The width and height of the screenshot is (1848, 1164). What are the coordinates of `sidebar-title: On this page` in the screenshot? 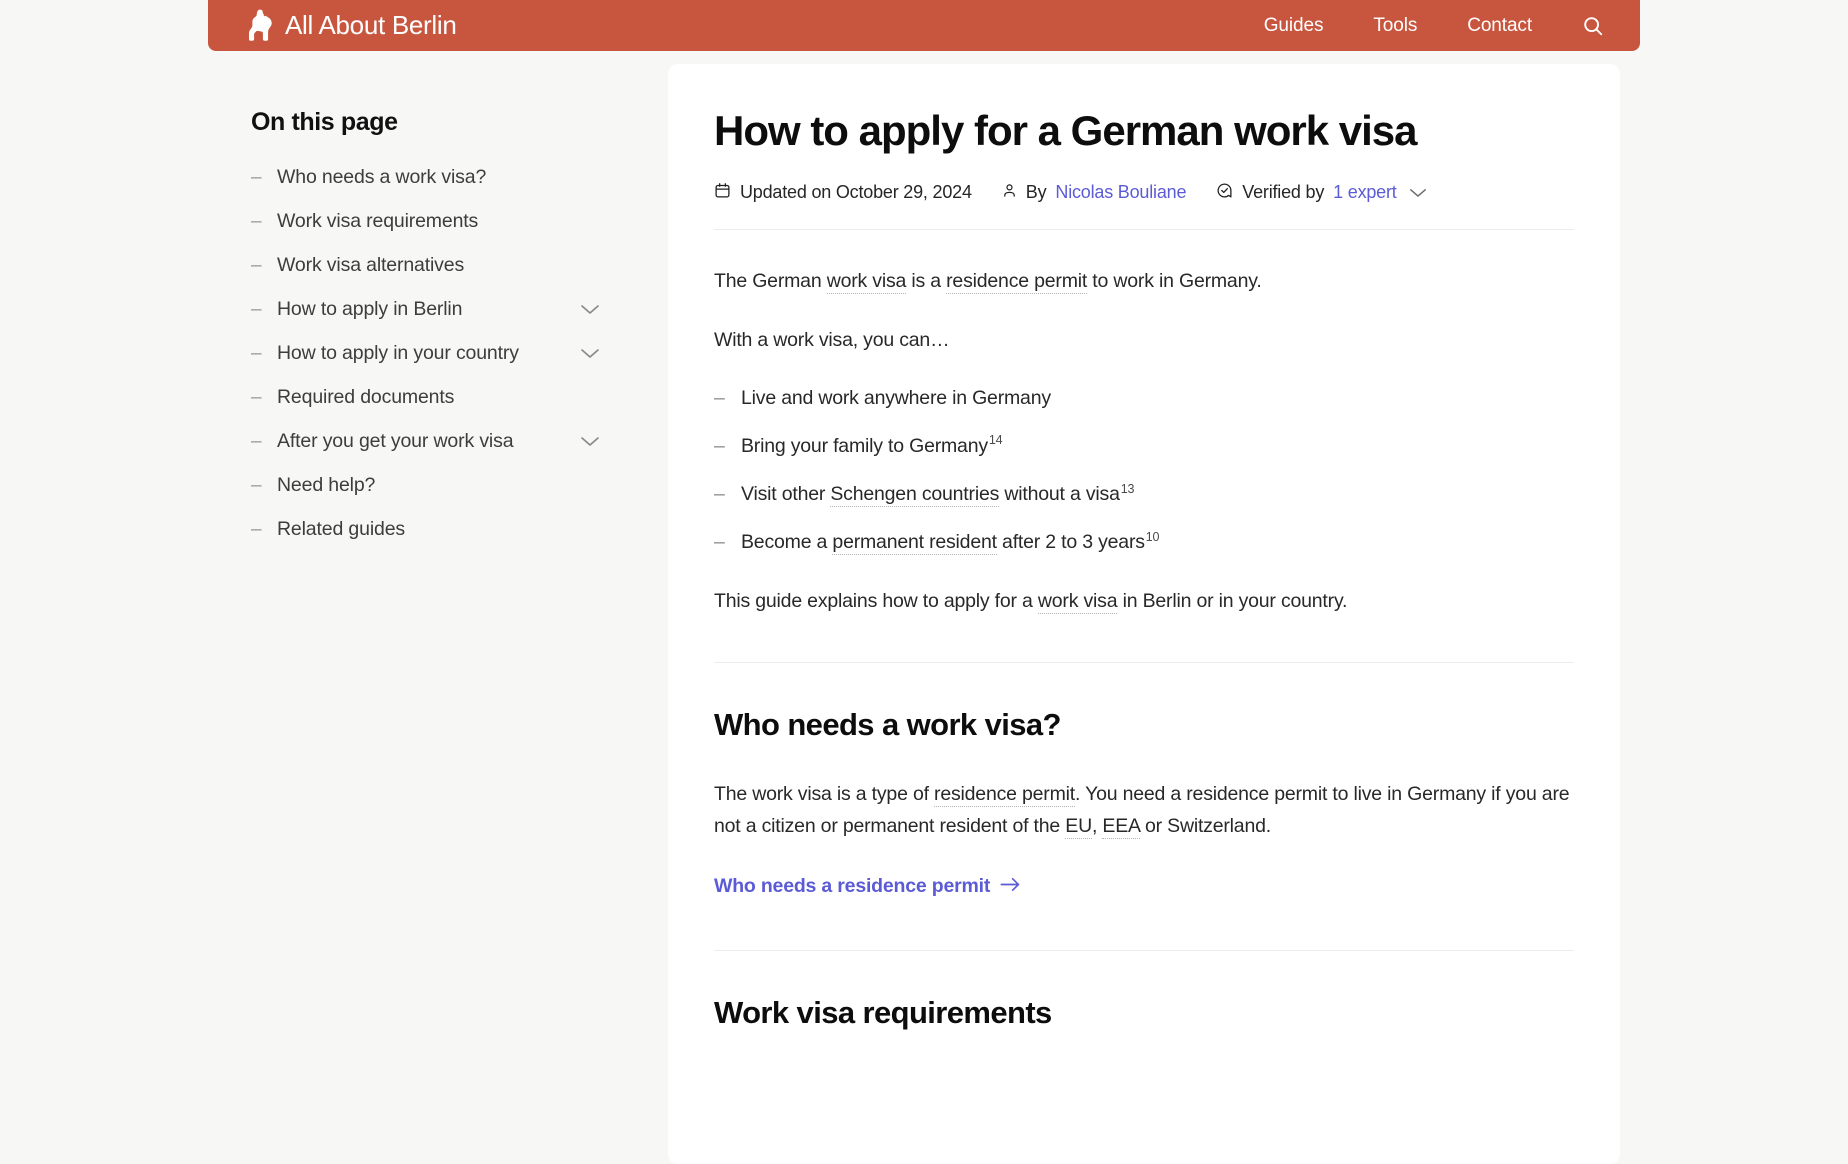 It's located at (427, 122).